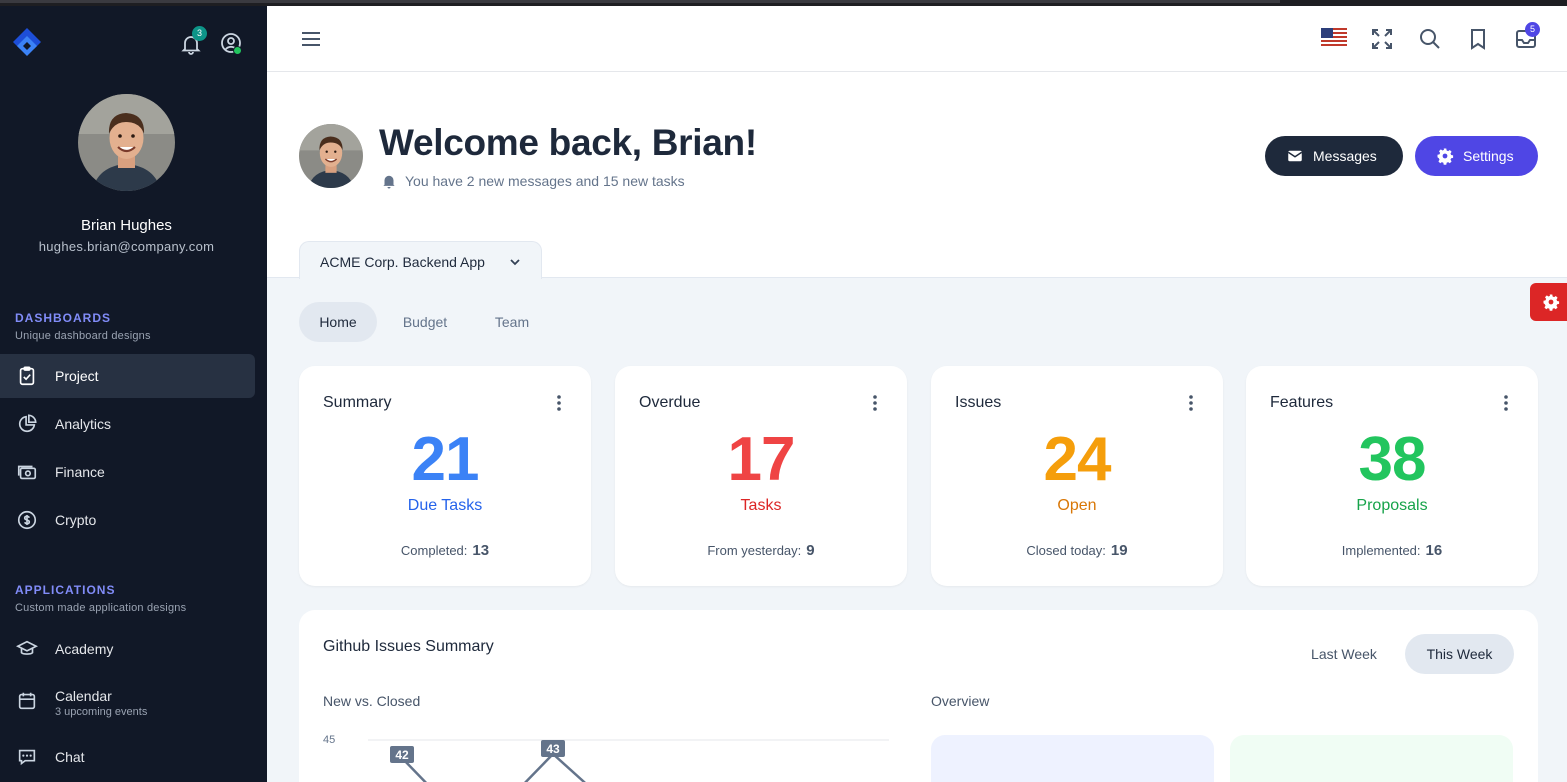 Image resolution: width=1567 pixels, height=782 pixels. What do you see at coordinates (515, 262) in the screenshot?
I see `chevron-down-icon` at bounding box center [515, 262].